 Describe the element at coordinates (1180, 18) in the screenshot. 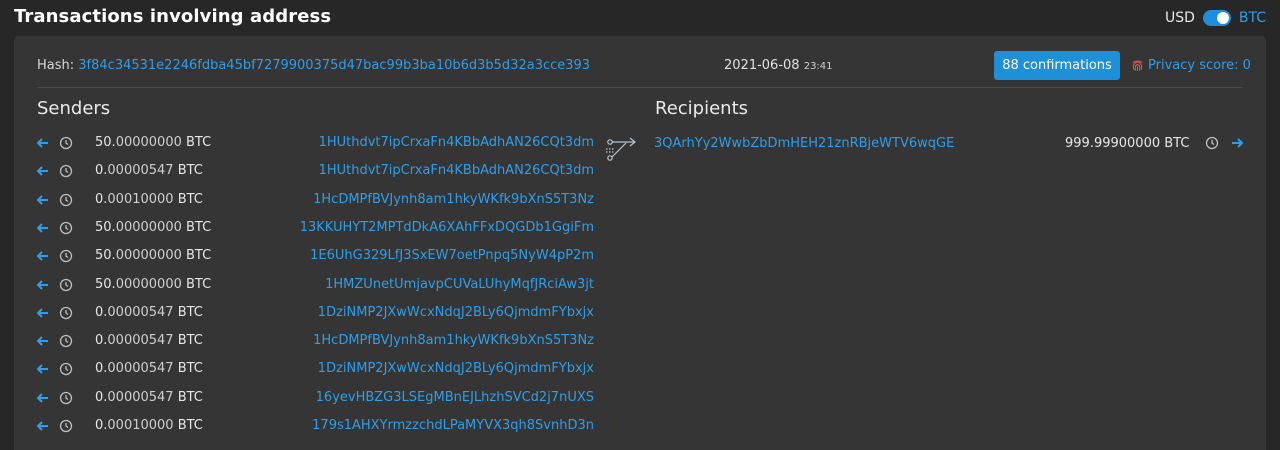

I see `currency-usd-label: USD` at that location.